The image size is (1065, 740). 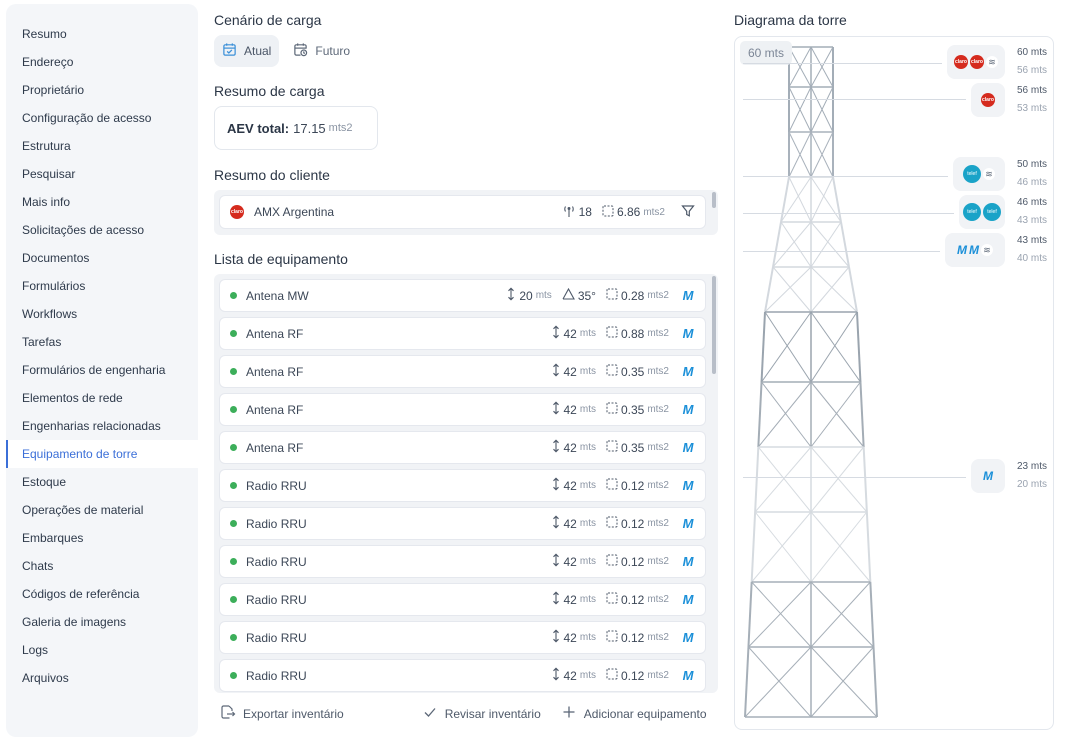 What do you see at coordinates (988, 476) in the screenshot?
I see `tower-level-operators: M` at bounding box center [988, 476].